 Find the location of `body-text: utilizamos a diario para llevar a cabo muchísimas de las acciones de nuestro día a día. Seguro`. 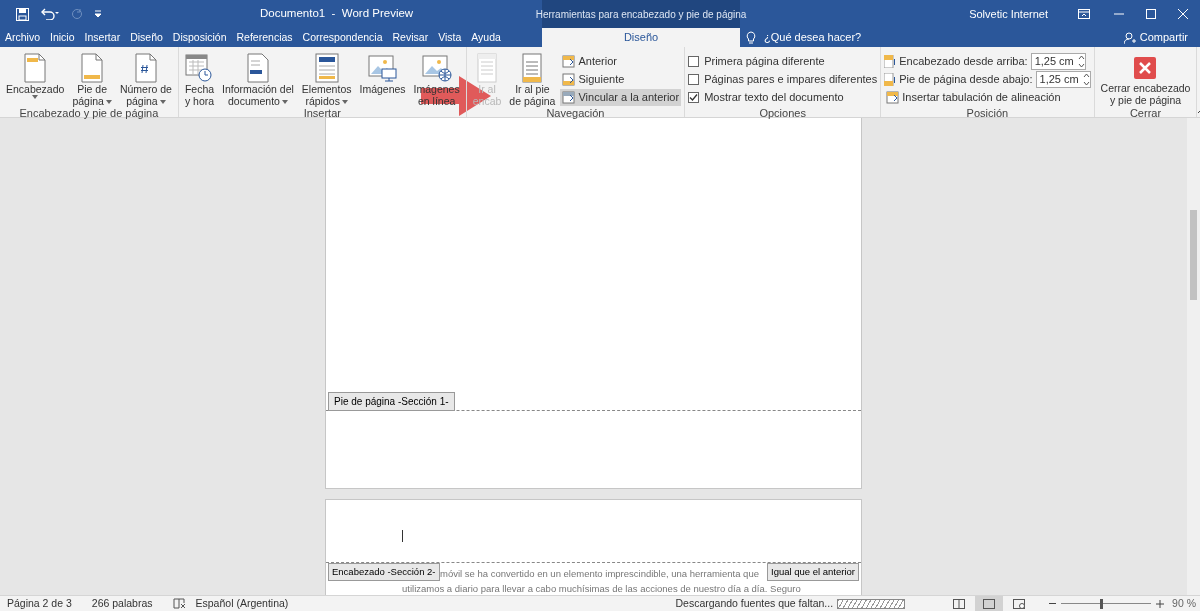

body-text: utilizamos a diario para llevar a cabo muchísimas de las acciones de nuestro día a día. Seguro is located at coordinates (601, 588).